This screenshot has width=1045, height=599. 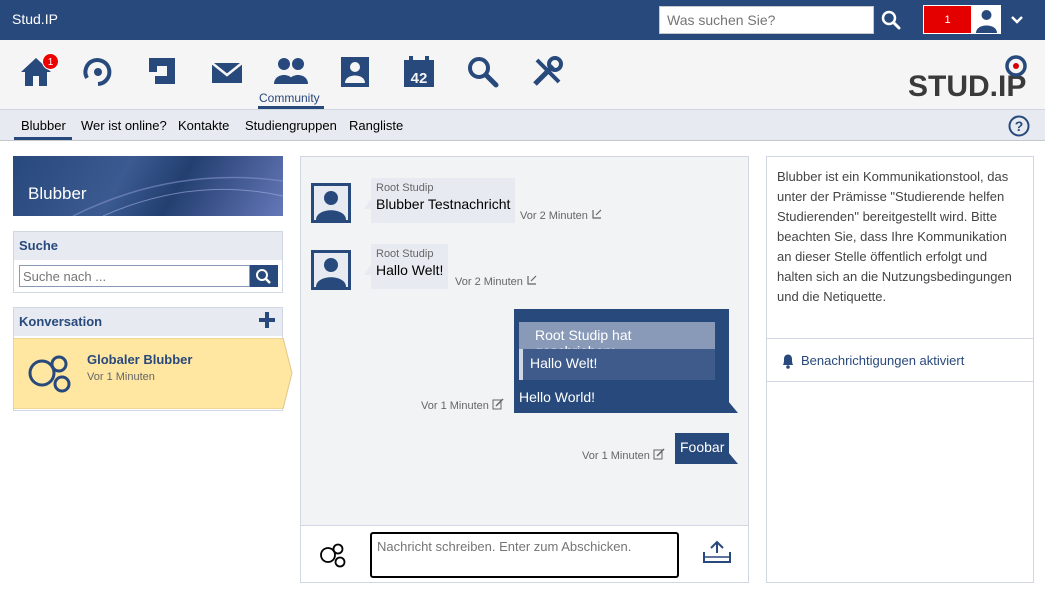 I want to click on chevron-down-icon, so click(x=1017, y=20).